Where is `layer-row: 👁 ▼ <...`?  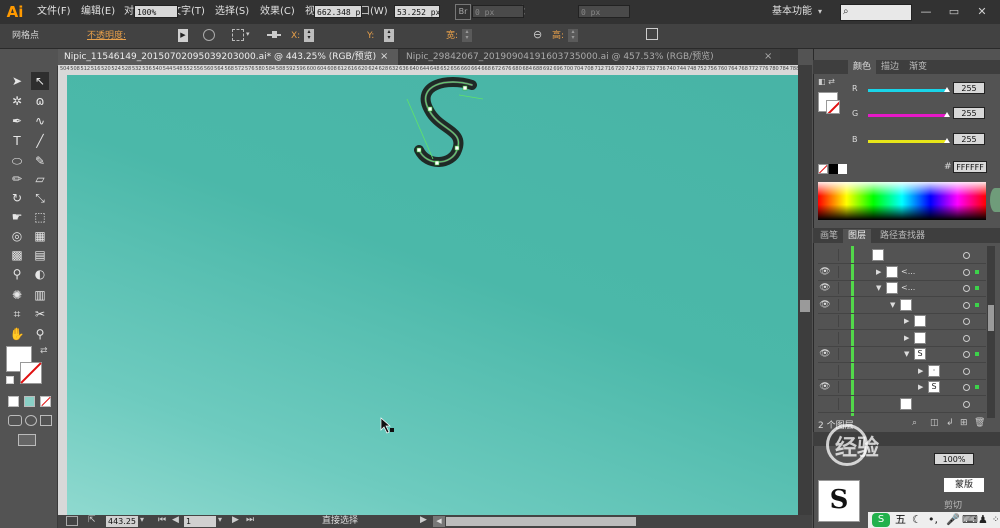
layer-row: 👁 ▼ <... is located at coordinates (902, 288).